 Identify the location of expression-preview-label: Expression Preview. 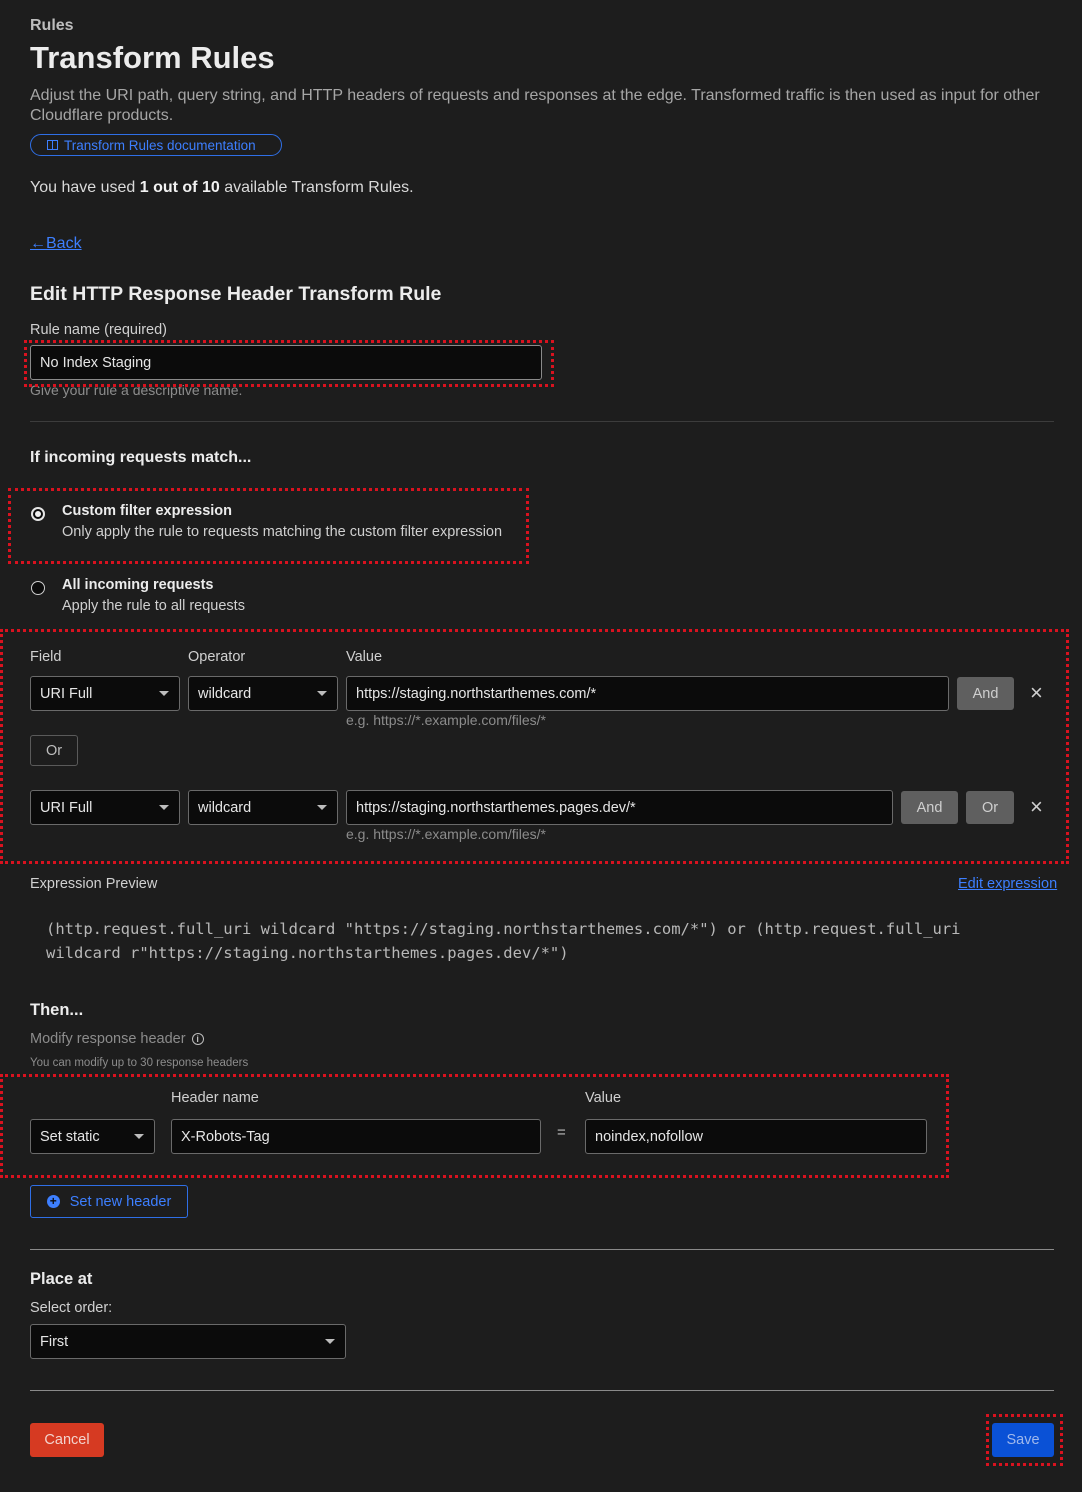
(94, 884).